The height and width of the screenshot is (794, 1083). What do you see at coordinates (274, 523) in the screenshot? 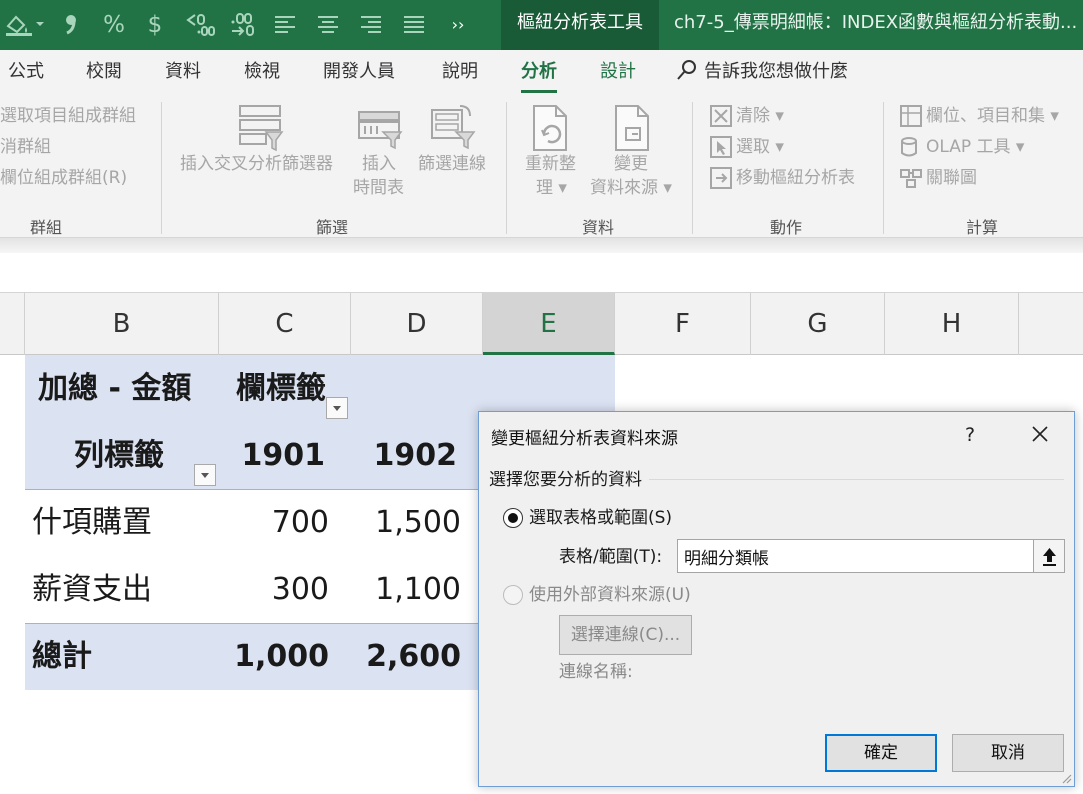
I see `pivot-cell: 700` at bounding box center [274, 523].